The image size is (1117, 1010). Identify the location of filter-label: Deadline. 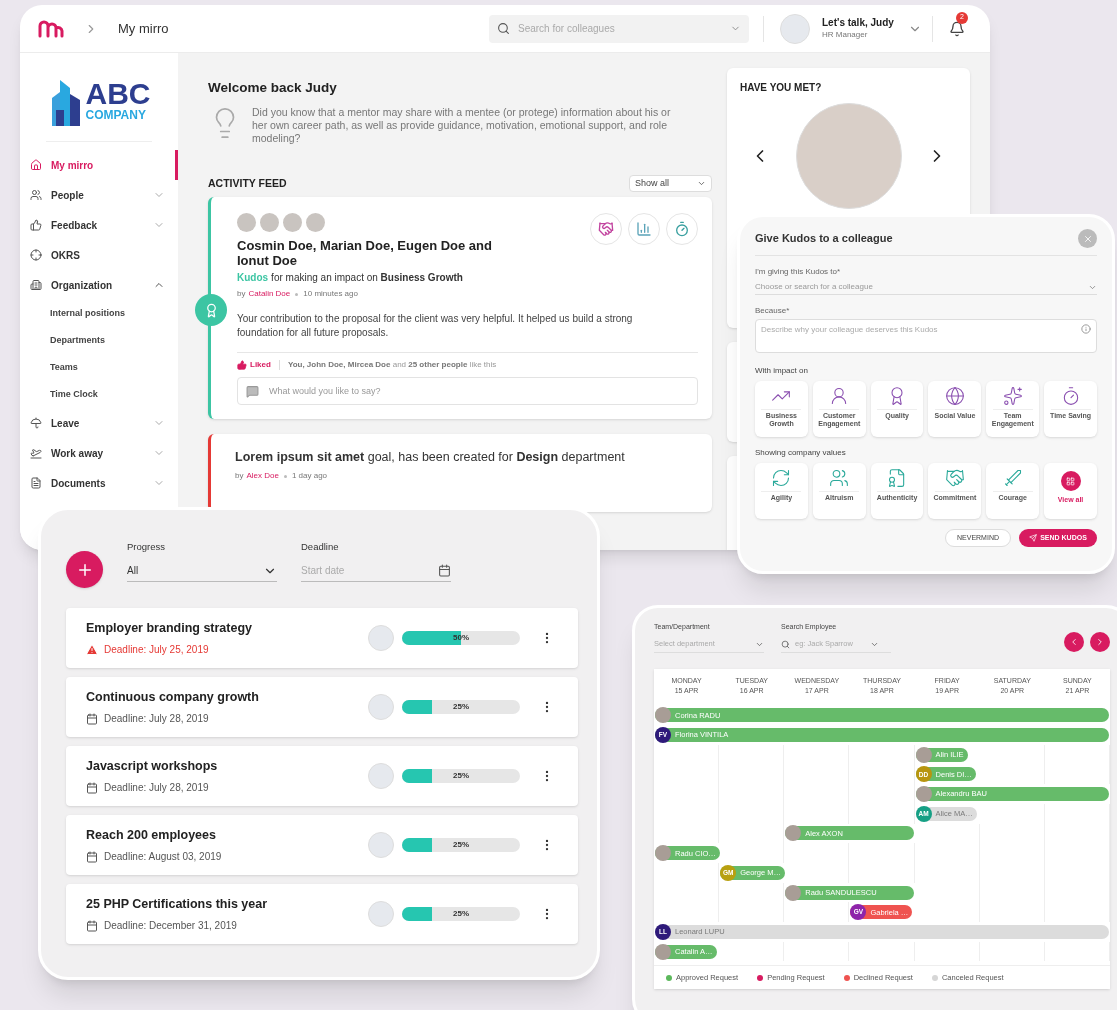
(320, 547).